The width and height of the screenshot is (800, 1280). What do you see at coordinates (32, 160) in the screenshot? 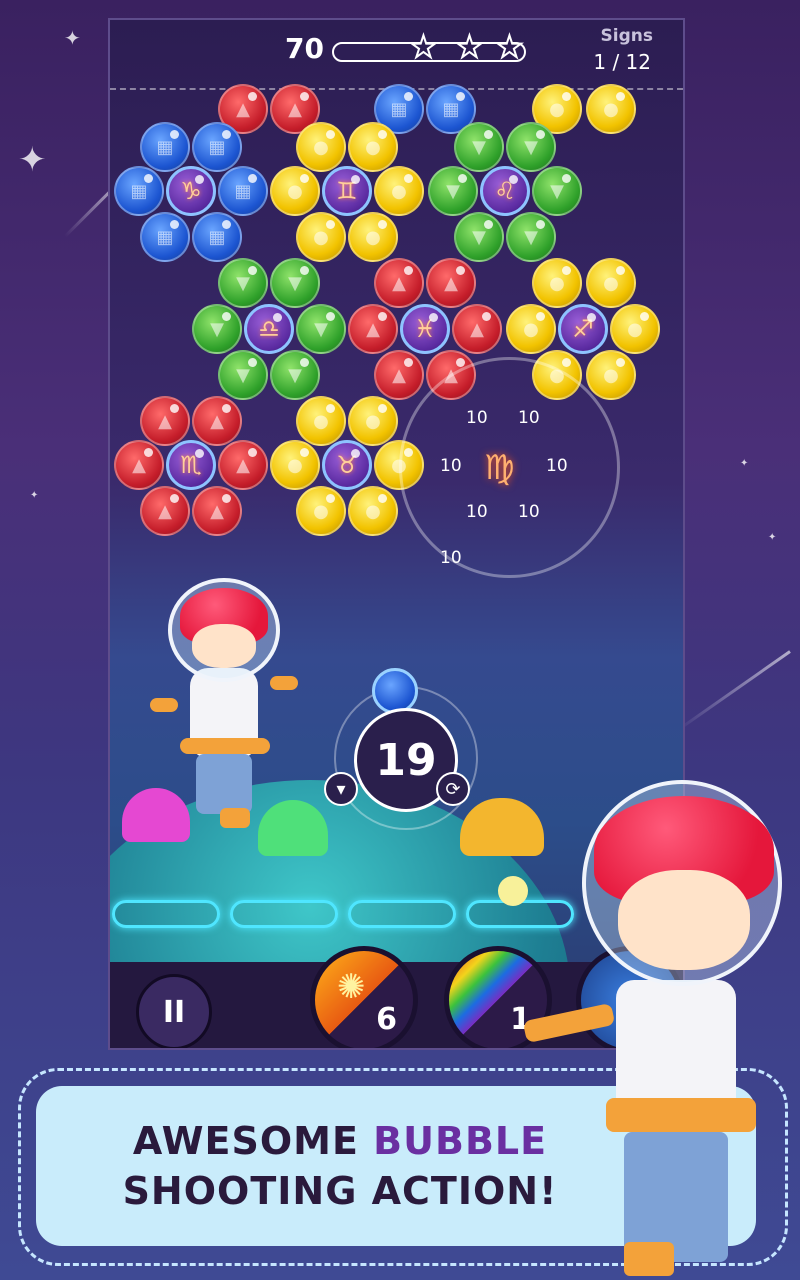
I see `sparkle-icon: ✦` at bounding box center [32, 160].